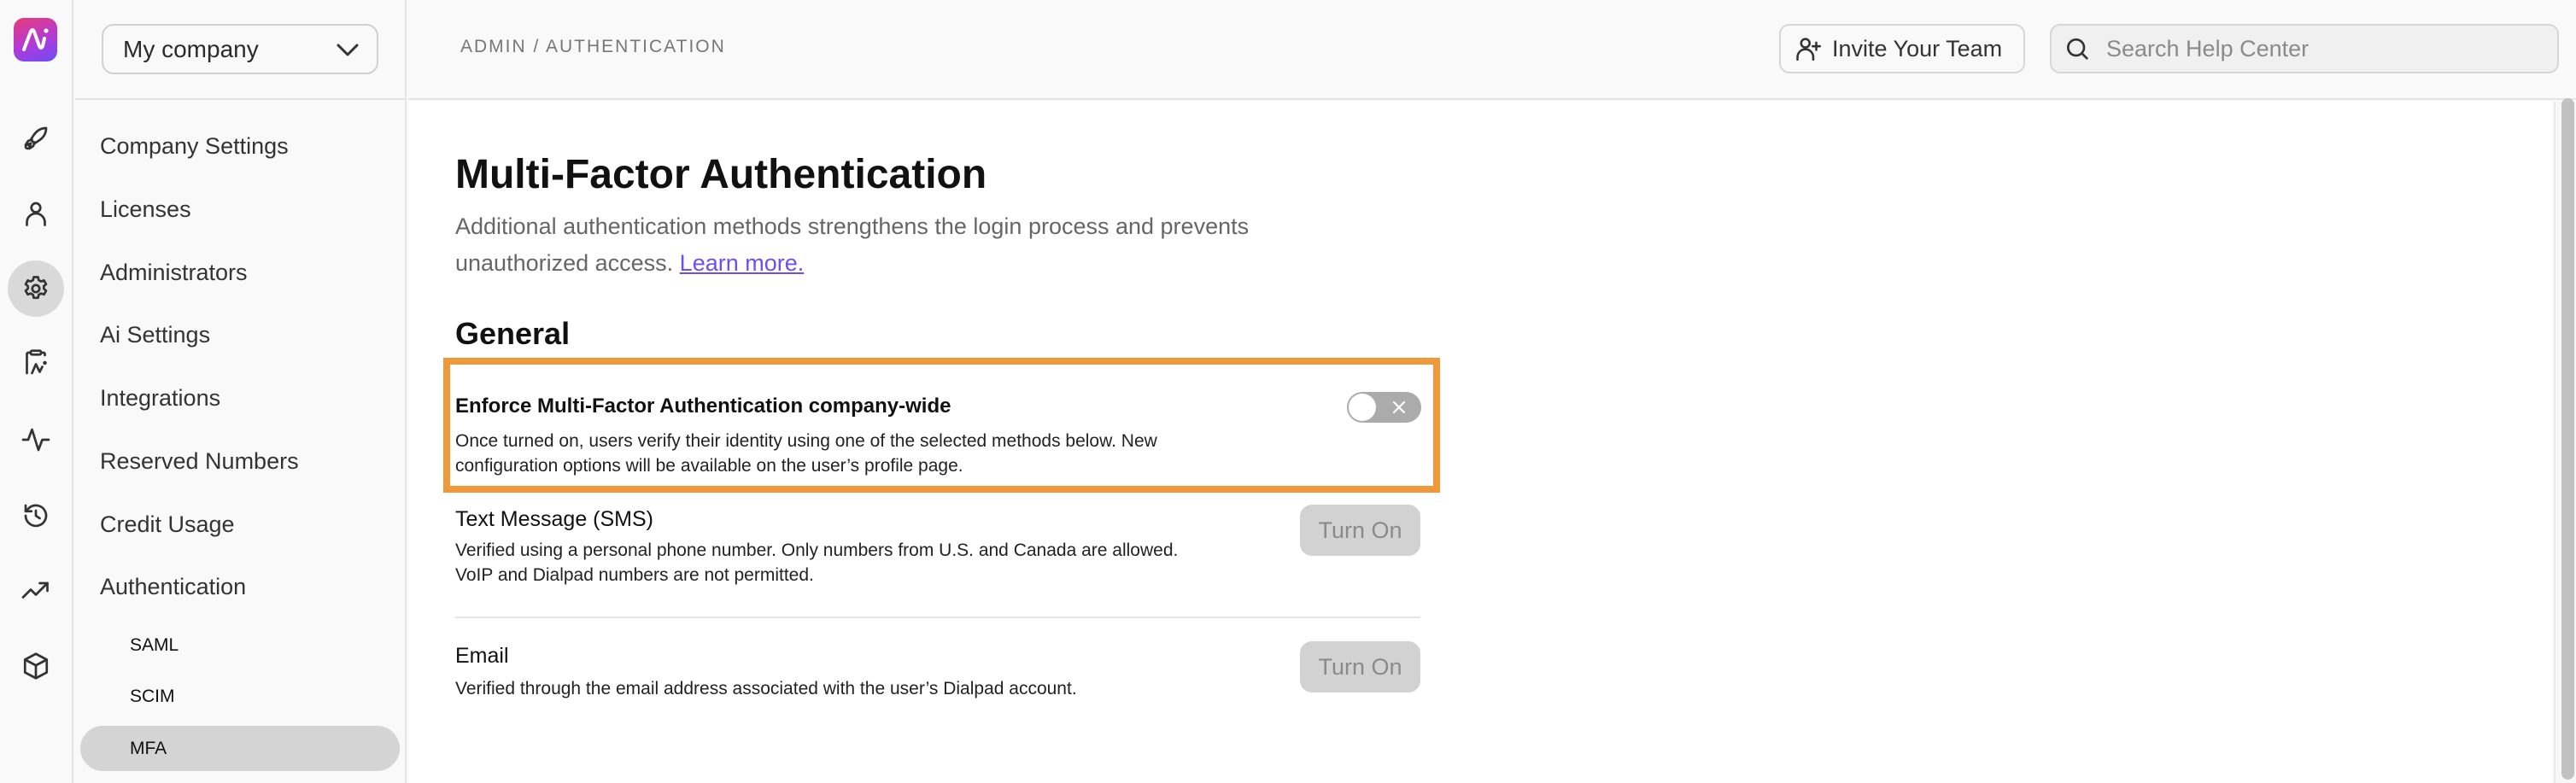 The image size is (2576, 783). I want to click on history-icon, so click(36, 516).